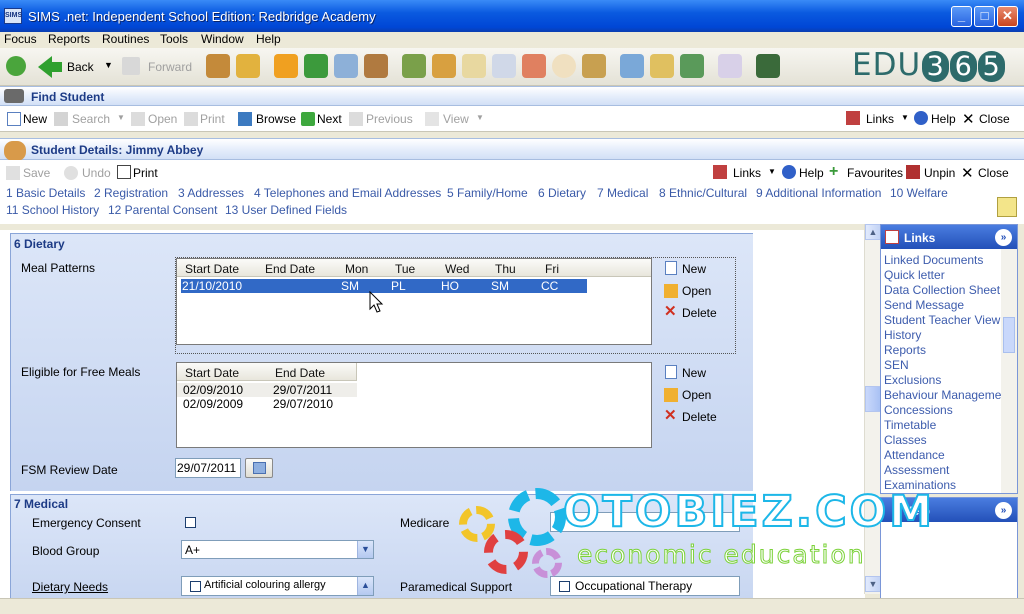 The width and height of the screenshot is (1024, 614). I want to click on sims-app-icon: SIMS, so click(13, 16).